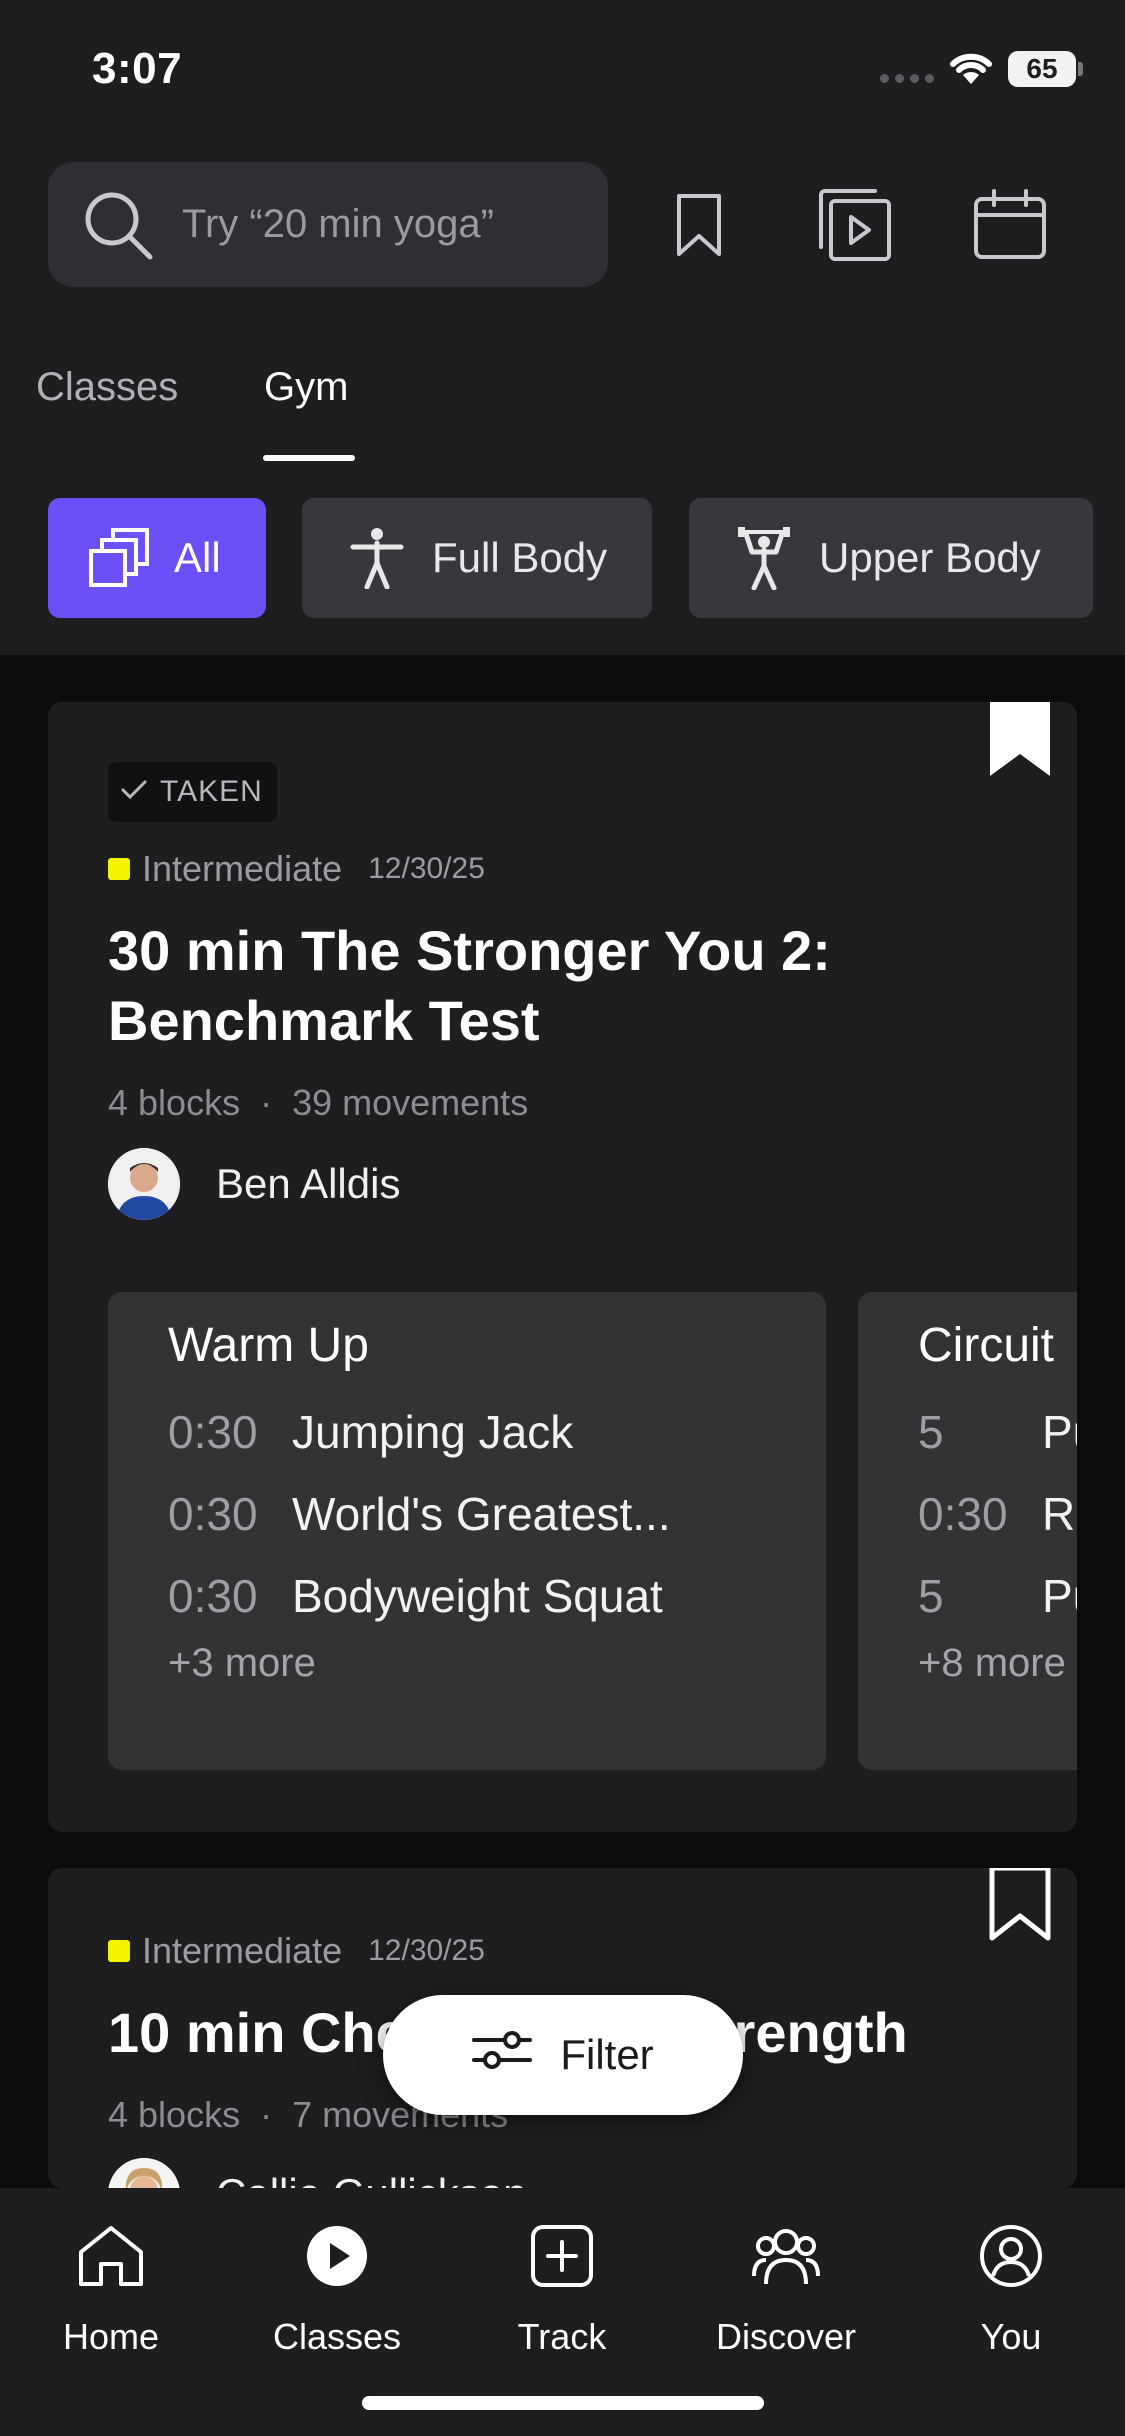 The image size is (1125, 2436). Describe the element at coordinates (907, 78) in the screenshot. I see `cellular-signal-icon` at that location.